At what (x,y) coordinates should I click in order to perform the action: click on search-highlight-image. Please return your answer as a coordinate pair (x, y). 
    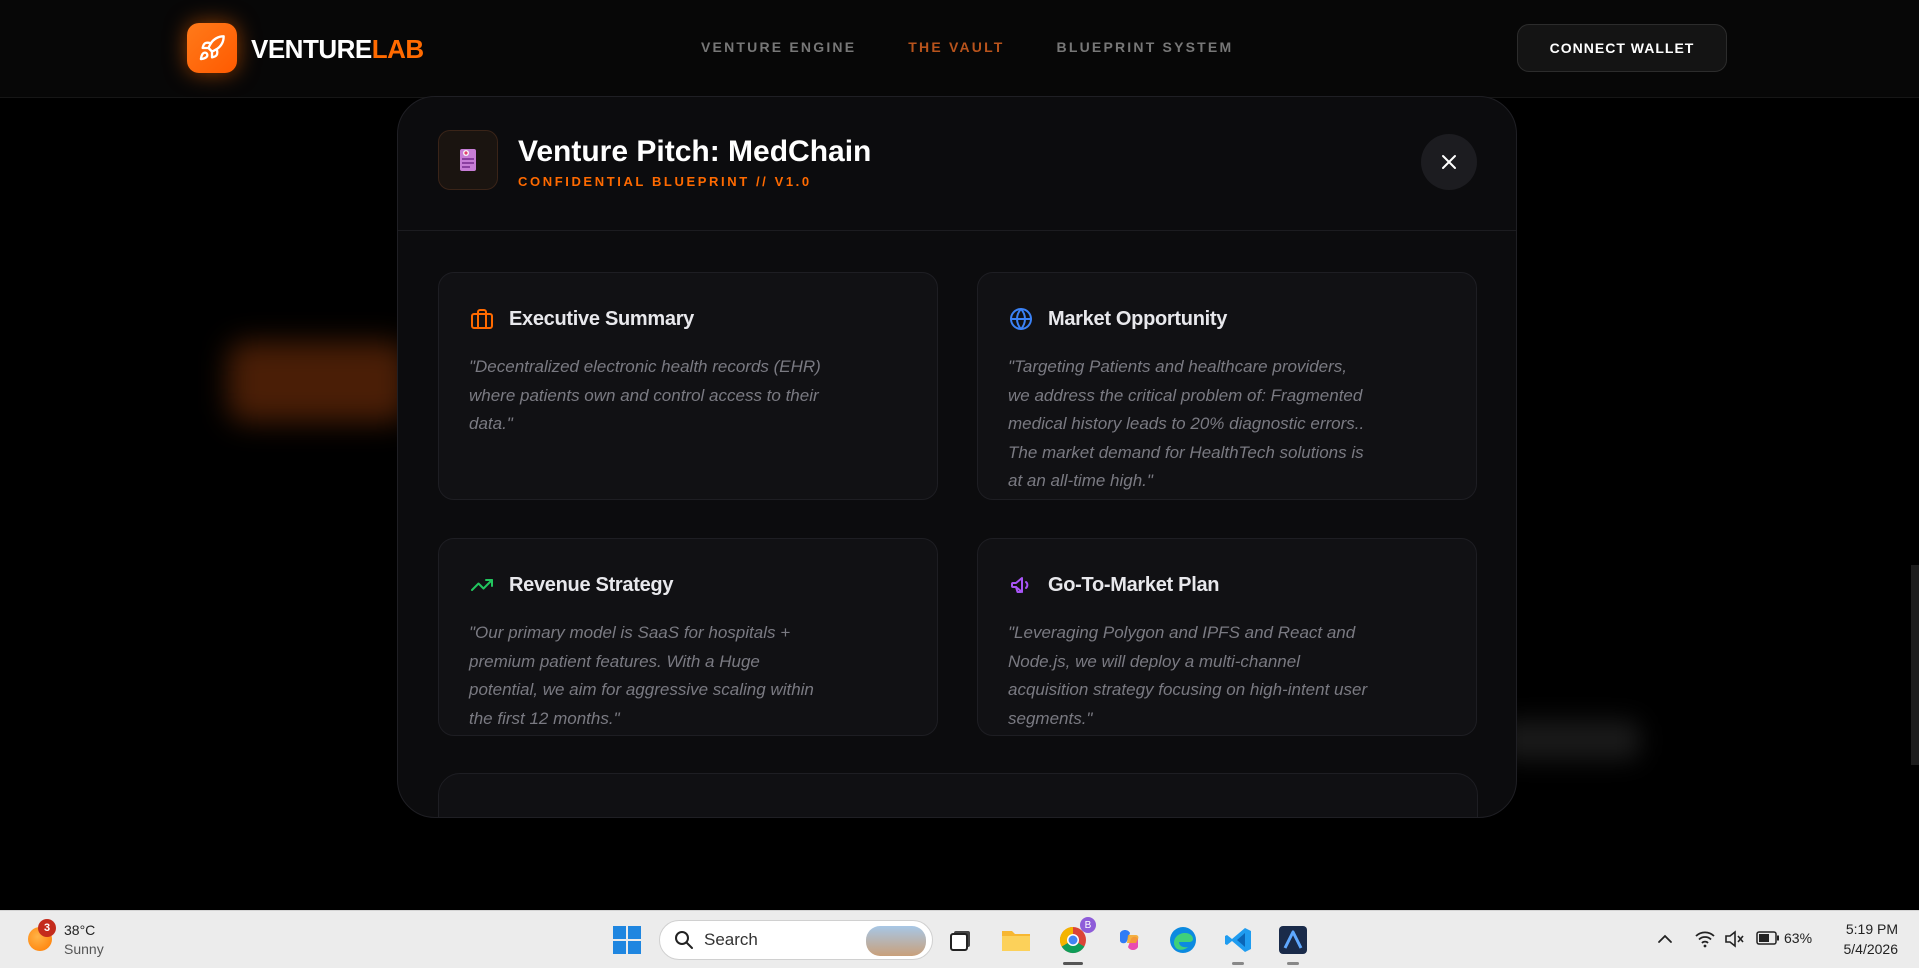
    Looking at the image, I should click on (896, 941).